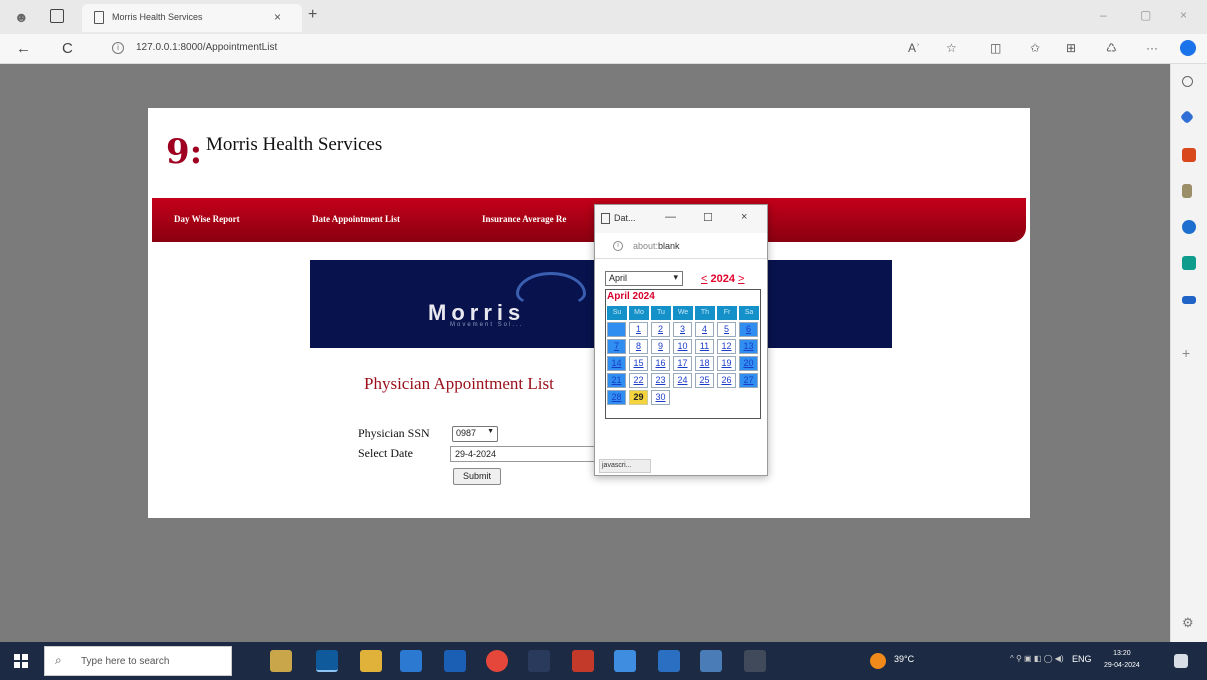  I want to click on taskbar-search: ⌕ Type here to search, so click(138, 661).